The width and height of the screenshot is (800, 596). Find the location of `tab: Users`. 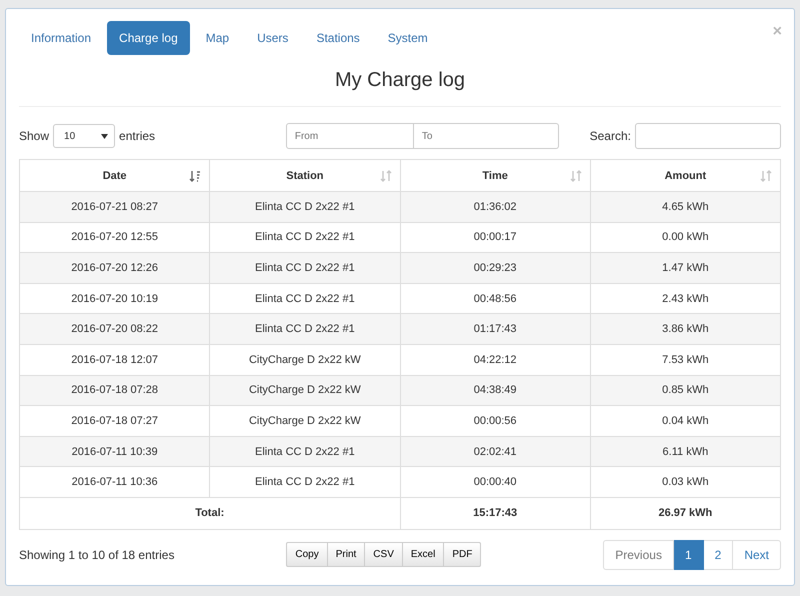

tab: Users is located at coordinates (272, 38).